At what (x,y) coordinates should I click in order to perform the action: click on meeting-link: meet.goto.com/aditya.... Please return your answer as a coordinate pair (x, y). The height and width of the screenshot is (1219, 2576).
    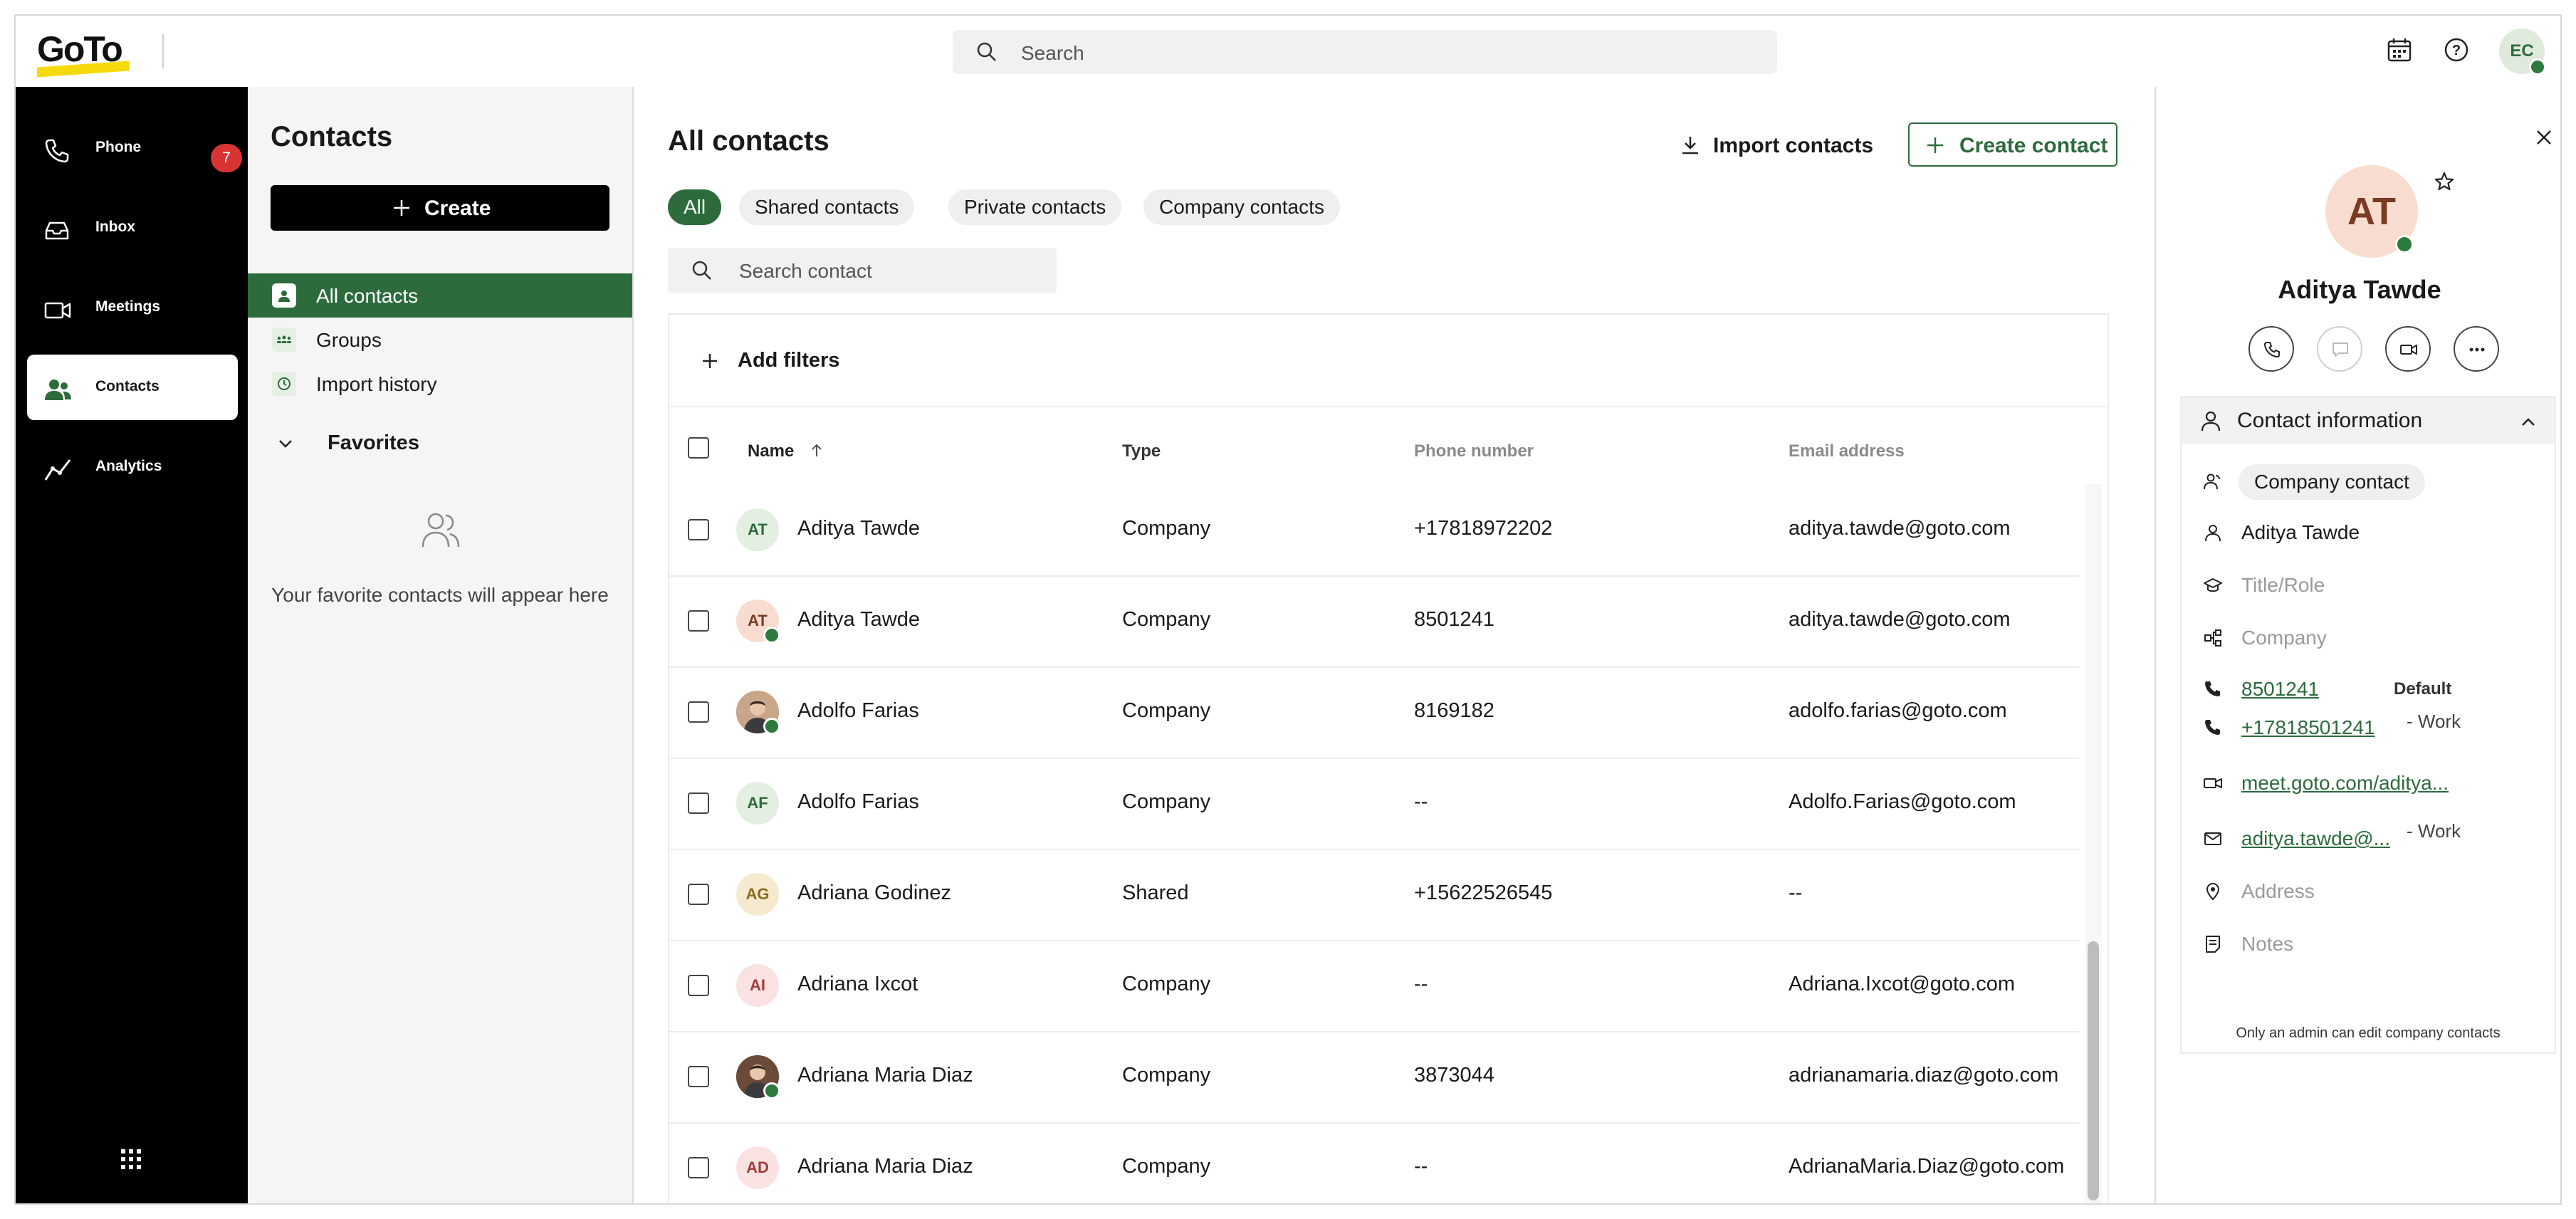
    Looking at the image, I should click on (2345, 783).